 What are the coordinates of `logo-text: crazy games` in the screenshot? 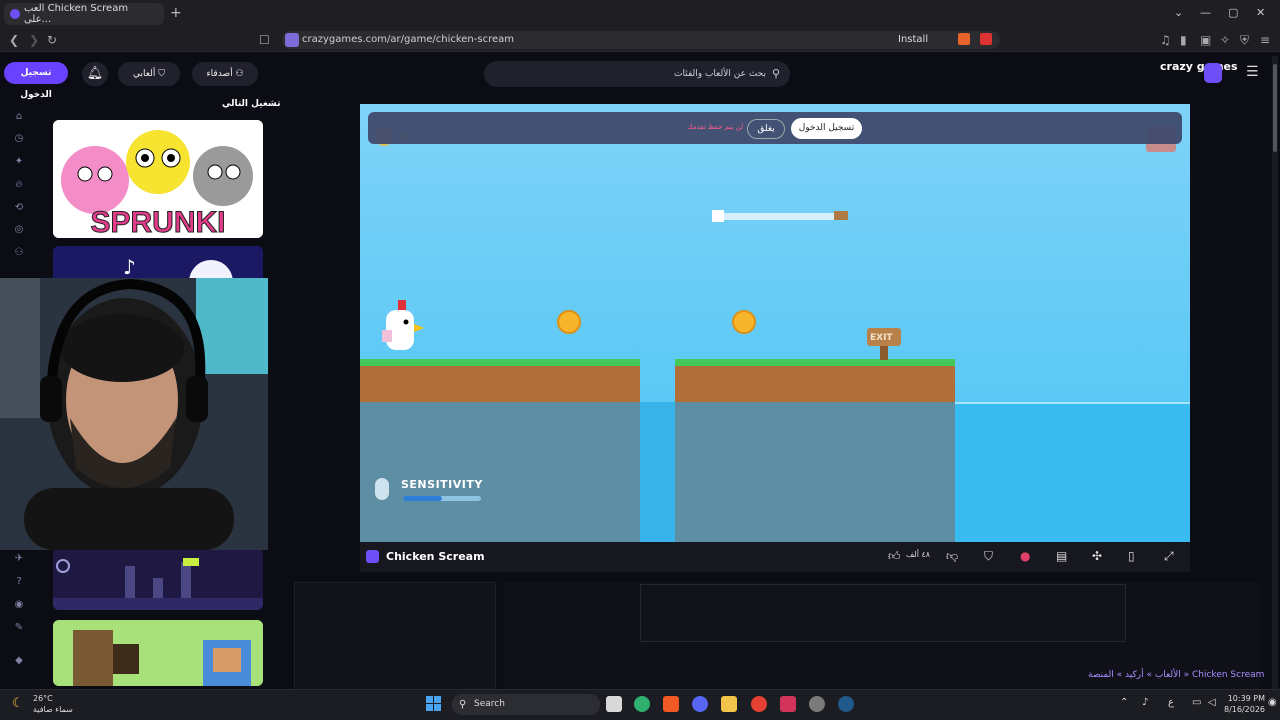 It's located at (1199, 66).